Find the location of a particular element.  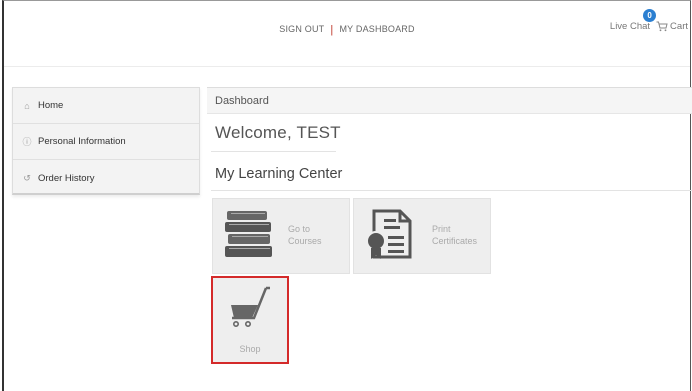

certificate-icon is located at coordinates (389, 234).